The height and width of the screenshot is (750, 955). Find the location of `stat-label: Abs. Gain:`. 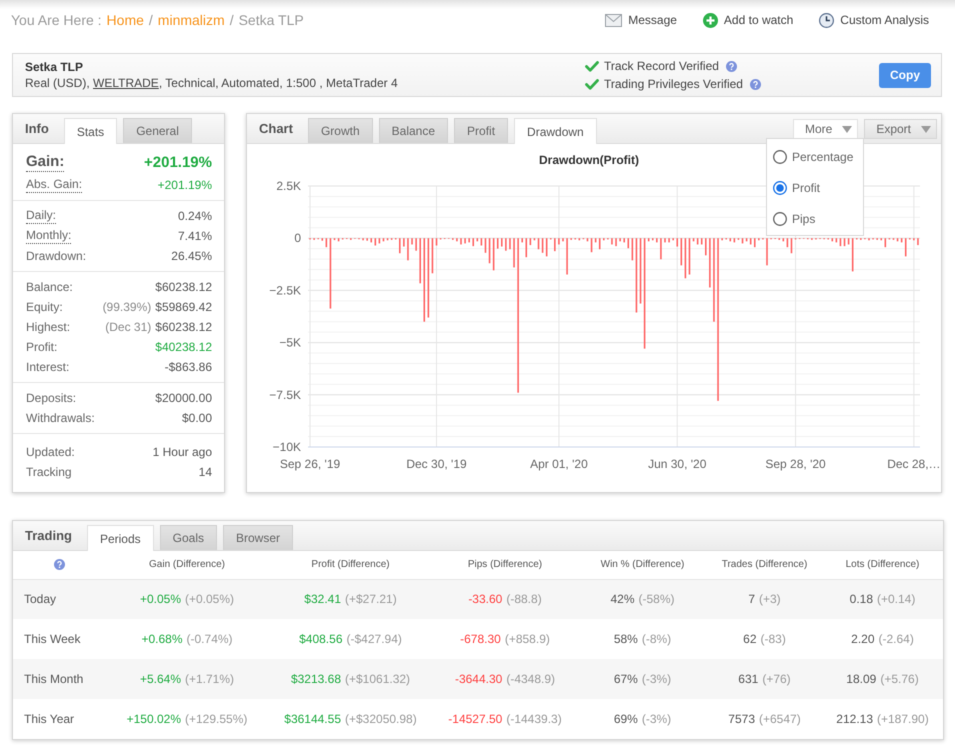

stat-label: Abs. Gain: is located at coordinates (54, 185).